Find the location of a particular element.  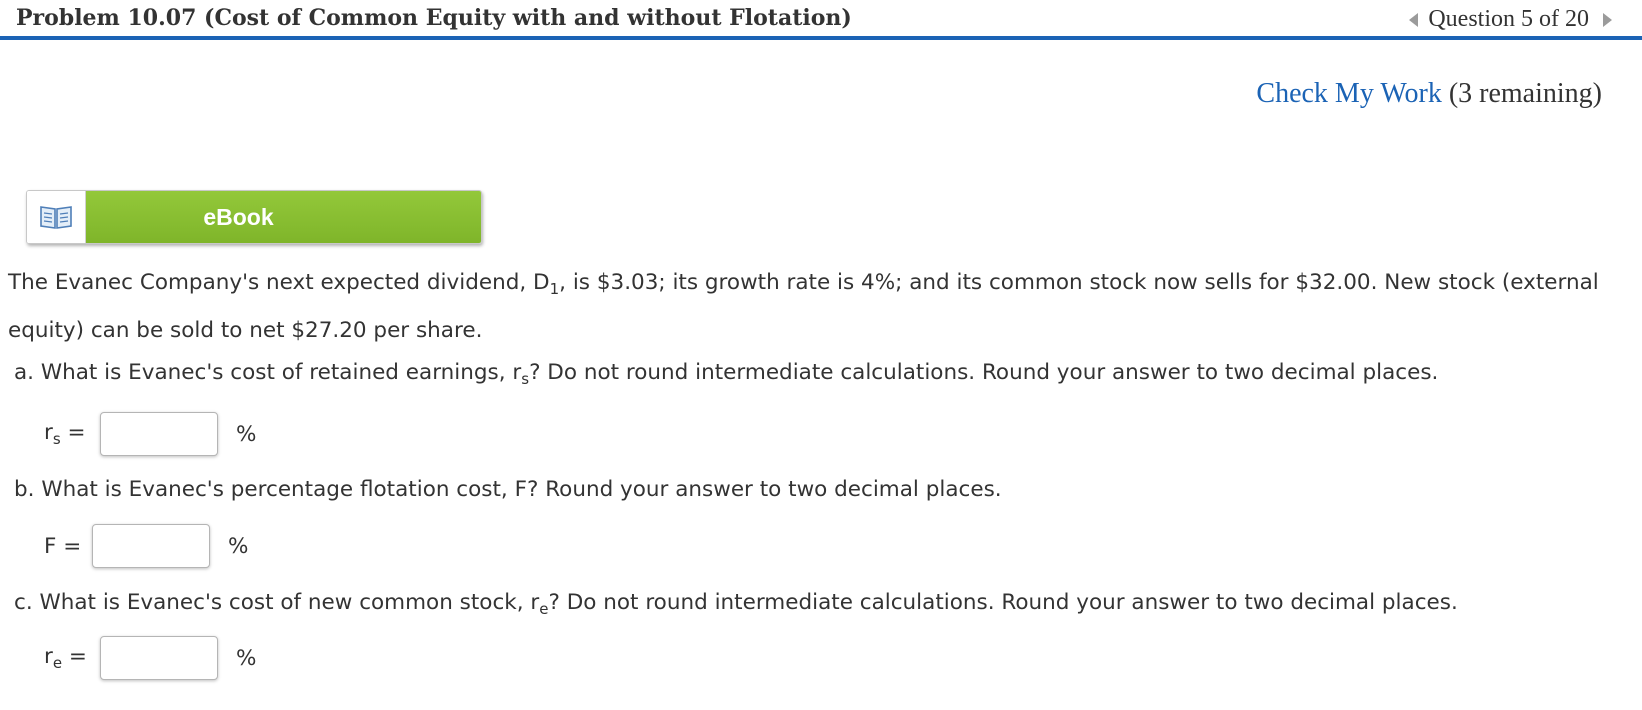

book-icon is located at coordinates (56, 217).